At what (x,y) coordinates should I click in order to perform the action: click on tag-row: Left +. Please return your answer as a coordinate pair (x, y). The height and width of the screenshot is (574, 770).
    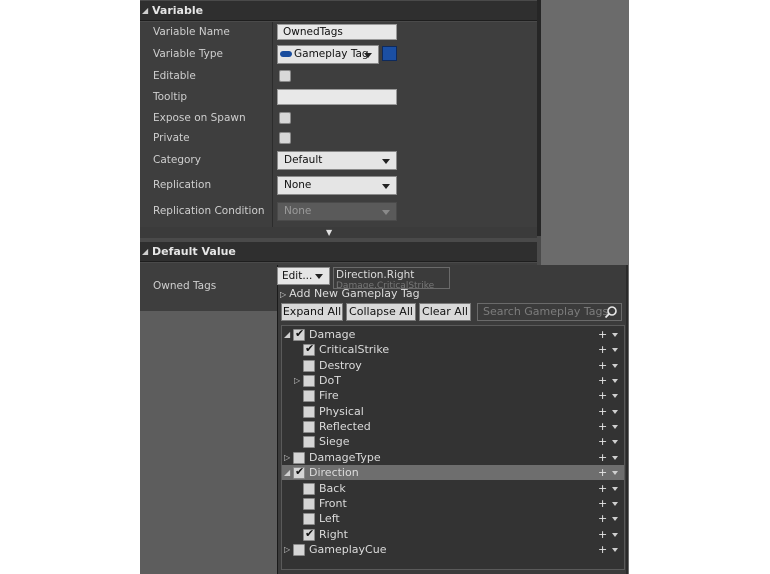
    Looking at the image, I should click on (453, 518).